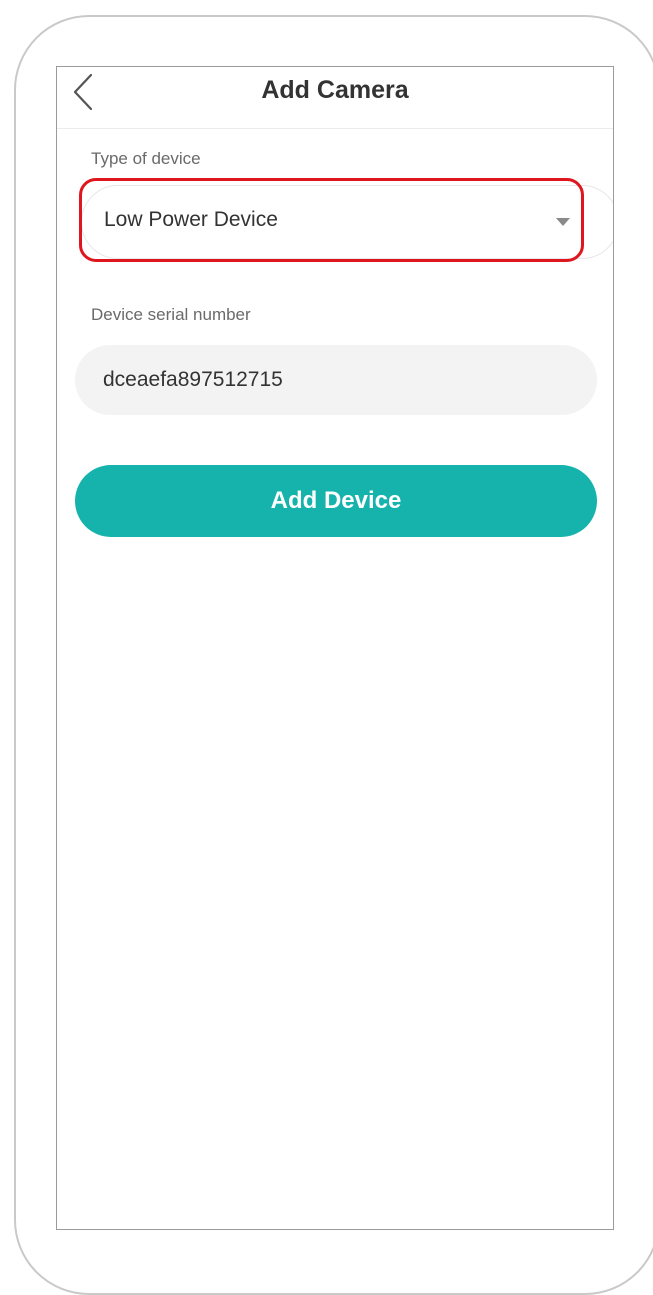 Image resolution: width=653 pixels, height=1295 pixels. What do you see at coordinates (146, 158) in the screenshot?
I see `device-type-label: Type of device` at bounding box center [146, 158].